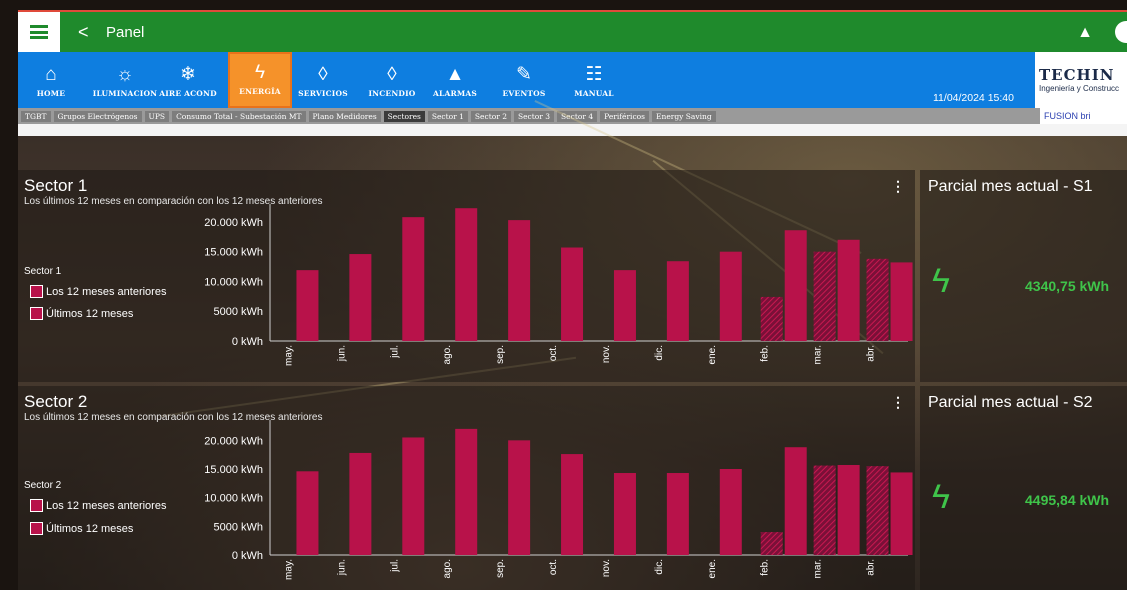  I want to click on x-tick-label: may., so click(288, 569).